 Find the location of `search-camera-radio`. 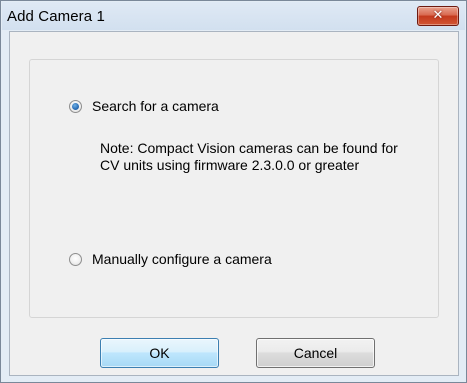

search-camera-radio is located at coordinates (75, 106).